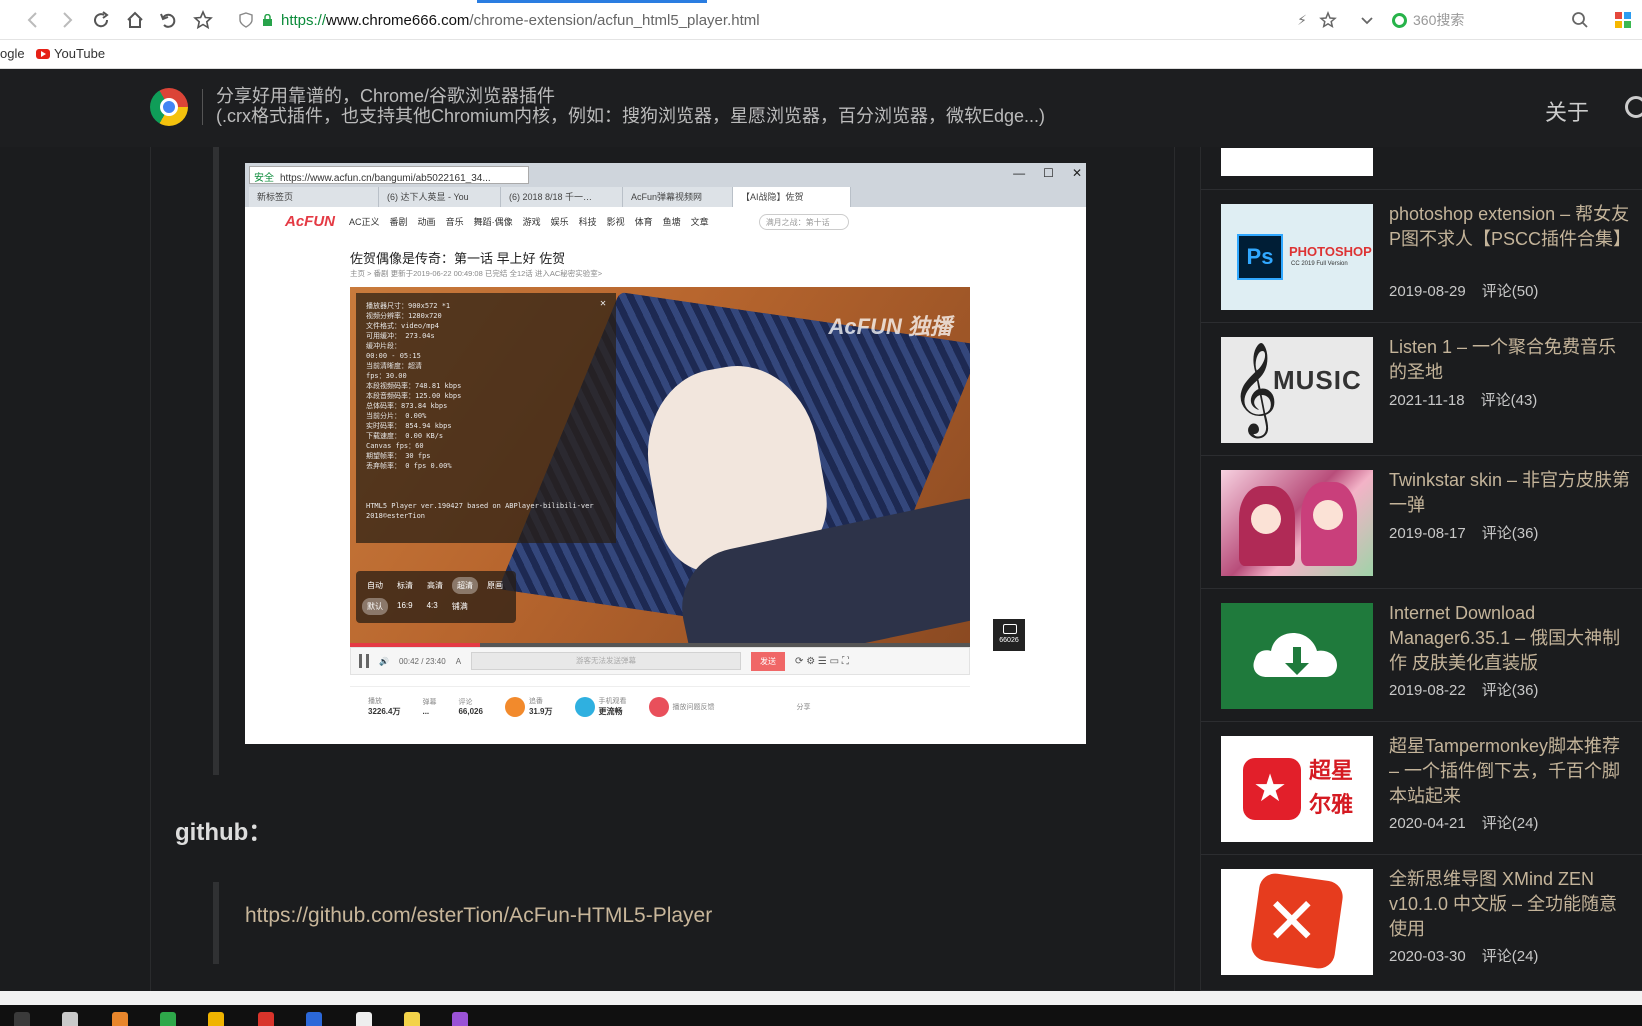  What do you see at coordinates (1509, 400) in the screenshot?
I see `comment-count: 评论(43)` at bounding box center [1509, 400].